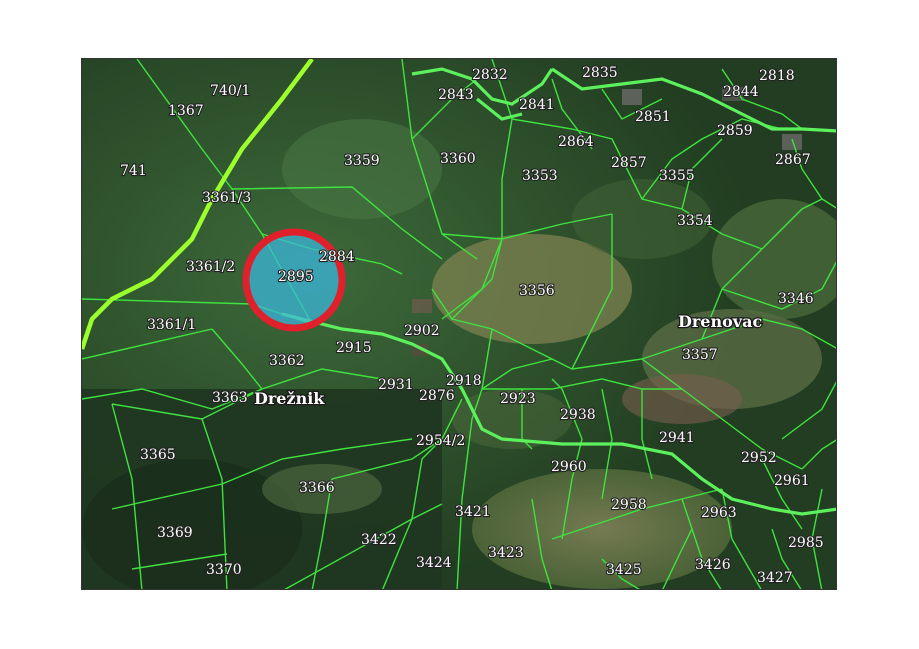  I want to click on parcel-label: 2961, so click(792, 481).